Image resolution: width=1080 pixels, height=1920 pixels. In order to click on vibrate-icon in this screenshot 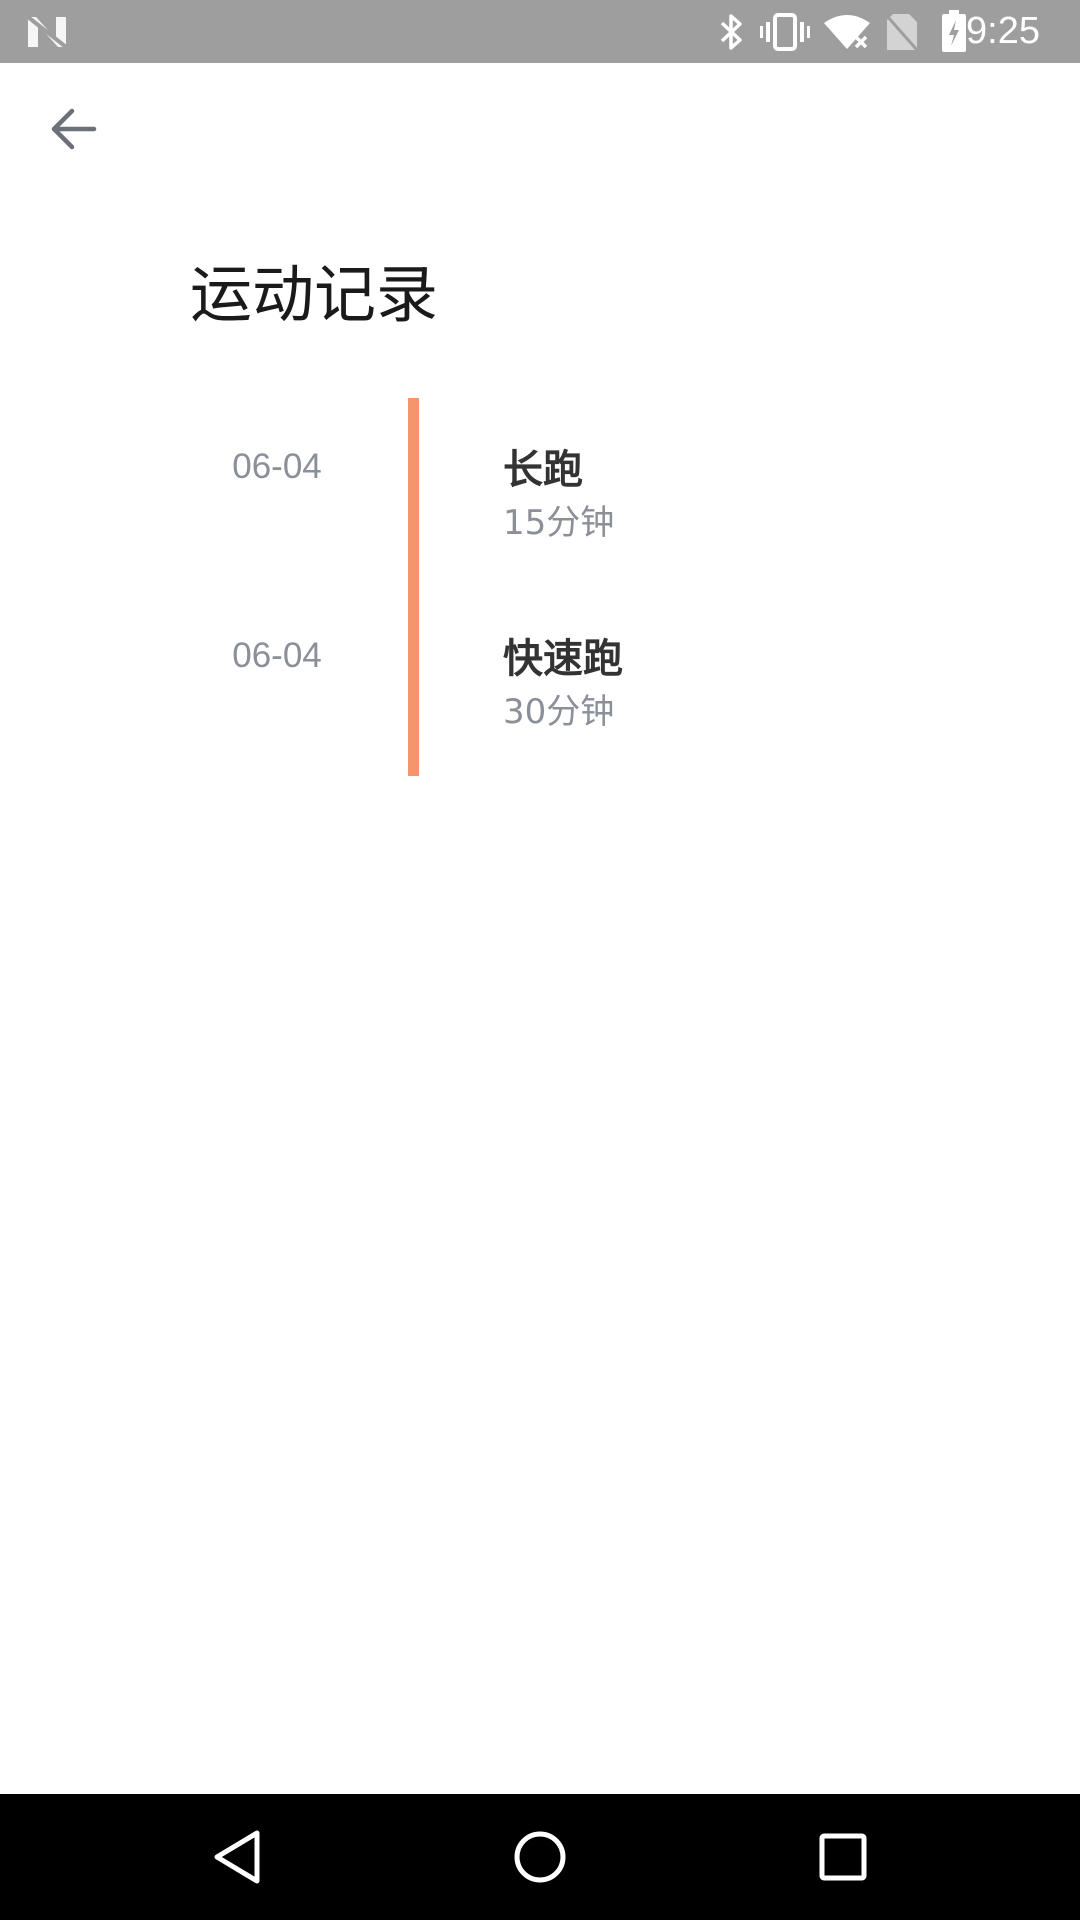, I will do `click(785, 31)`.